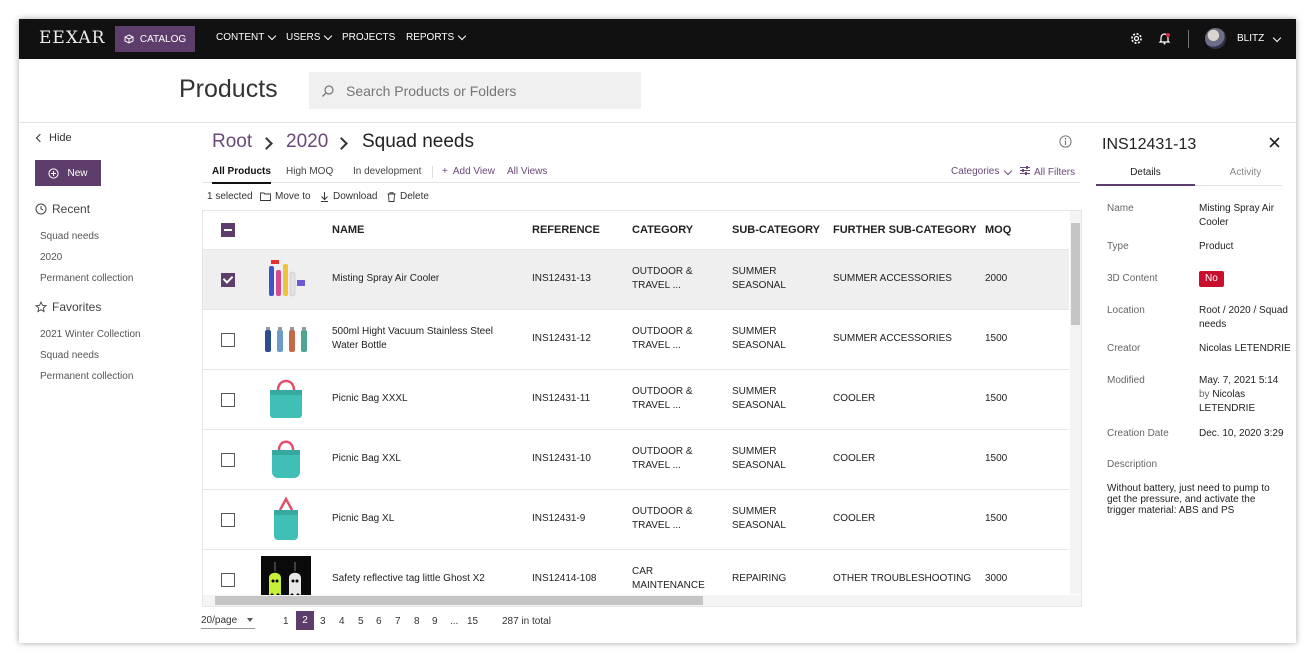 The height and width of the screenshot is (663, 1315). Describe the element at coordinates (41, 209) in the screenshot. I see `clock-icon` at that location.